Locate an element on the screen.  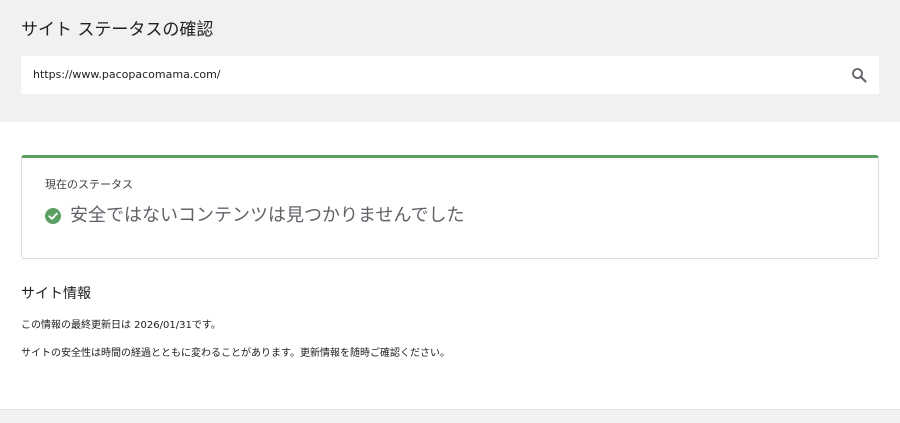
last-updated-text: この情報の最終更新日は 2026/01/31です。 is located at coordinates (121, 325).